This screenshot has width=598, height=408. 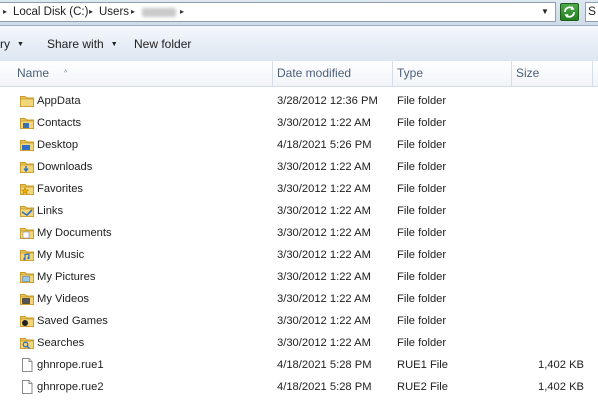 What do you see at coordinates (324, 145) in the screenshot?
I see `file-date-modified: 4/18/2021 5:26 PM` at bounding box center [324, 145].